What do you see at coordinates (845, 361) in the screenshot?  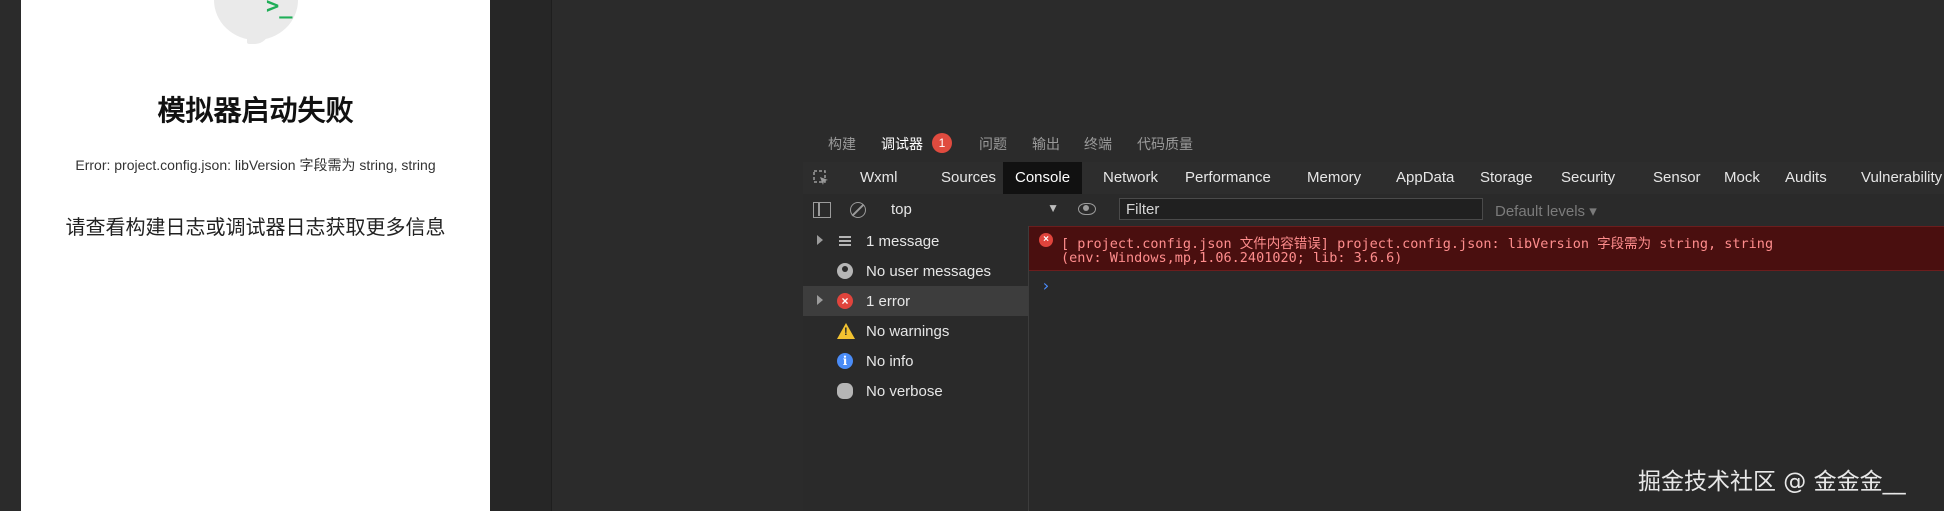 I see `info-icon: i` at bounding box center [845, 361].